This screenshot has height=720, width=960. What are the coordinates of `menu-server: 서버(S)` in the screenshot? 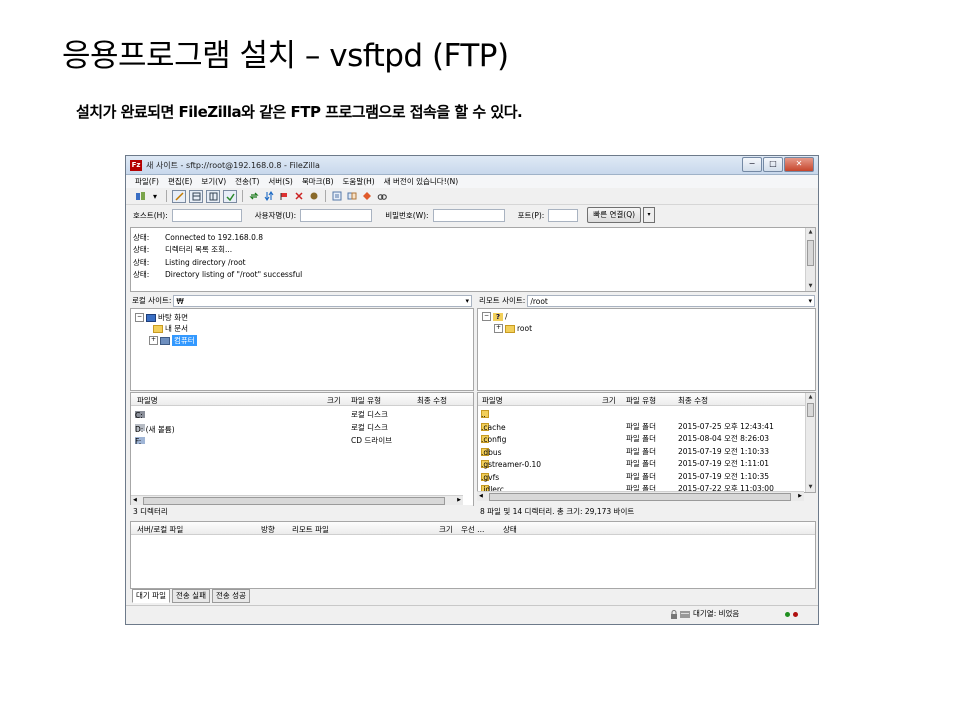 It's located at (280, 181).